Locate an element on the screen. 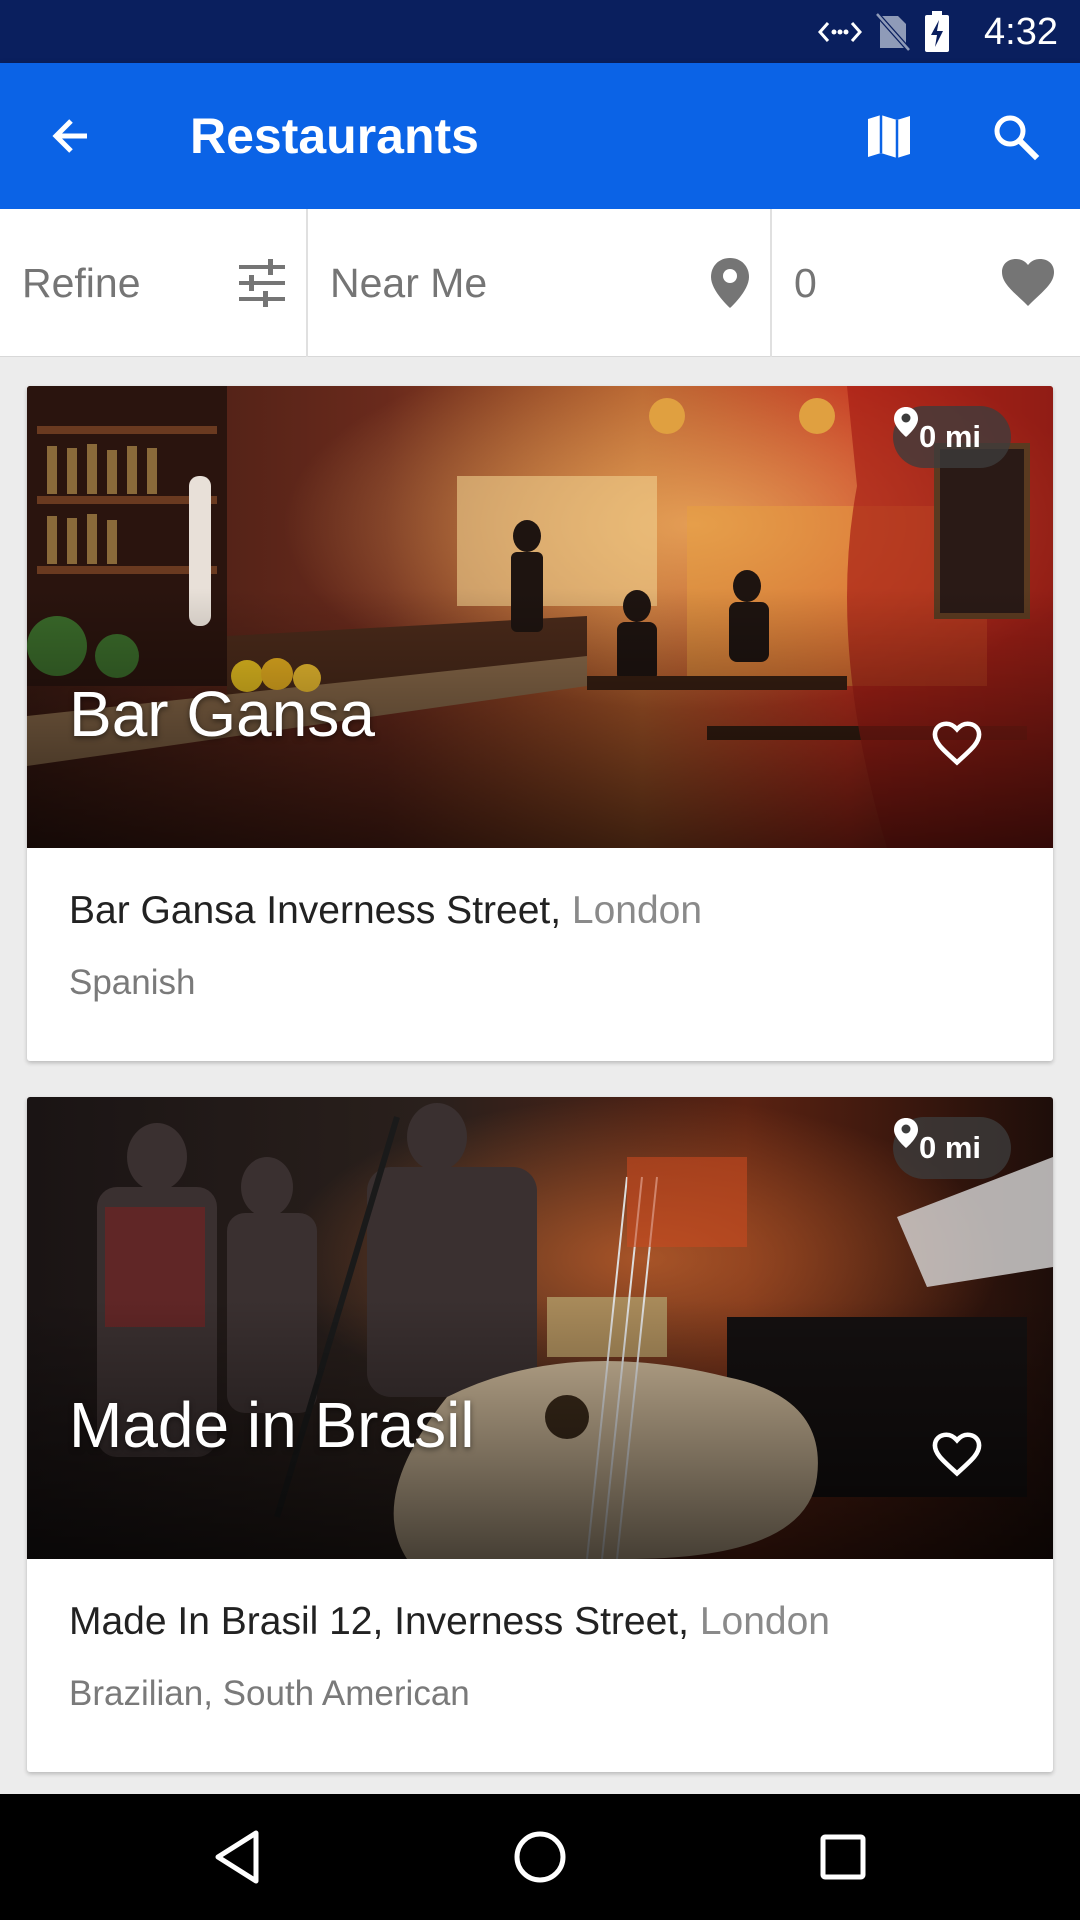 Image resolution: width=1080 pixels, height=1920 pixels. restaurant-address: Bar Gansa Inverness Street, London is located at coordinates (385, 911).